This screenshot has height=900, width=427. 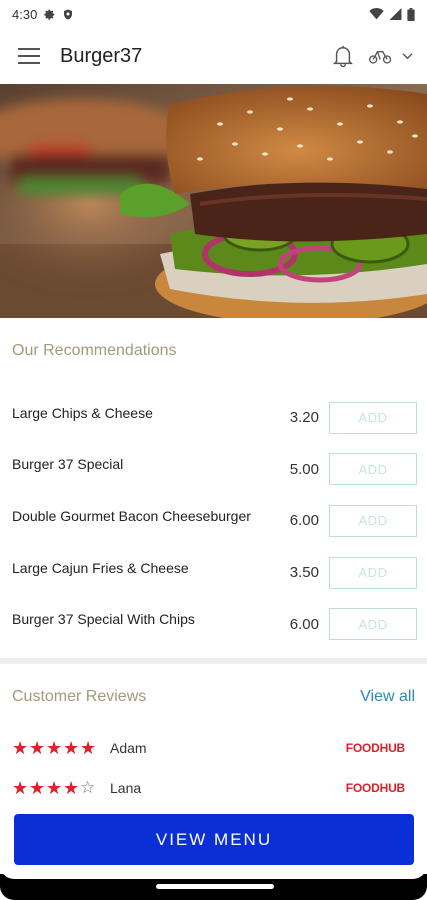 What do you see at coordinates (213, 14) in the screenshot?
I see `status-bar: 4:30` at bounding box center [213, 14].